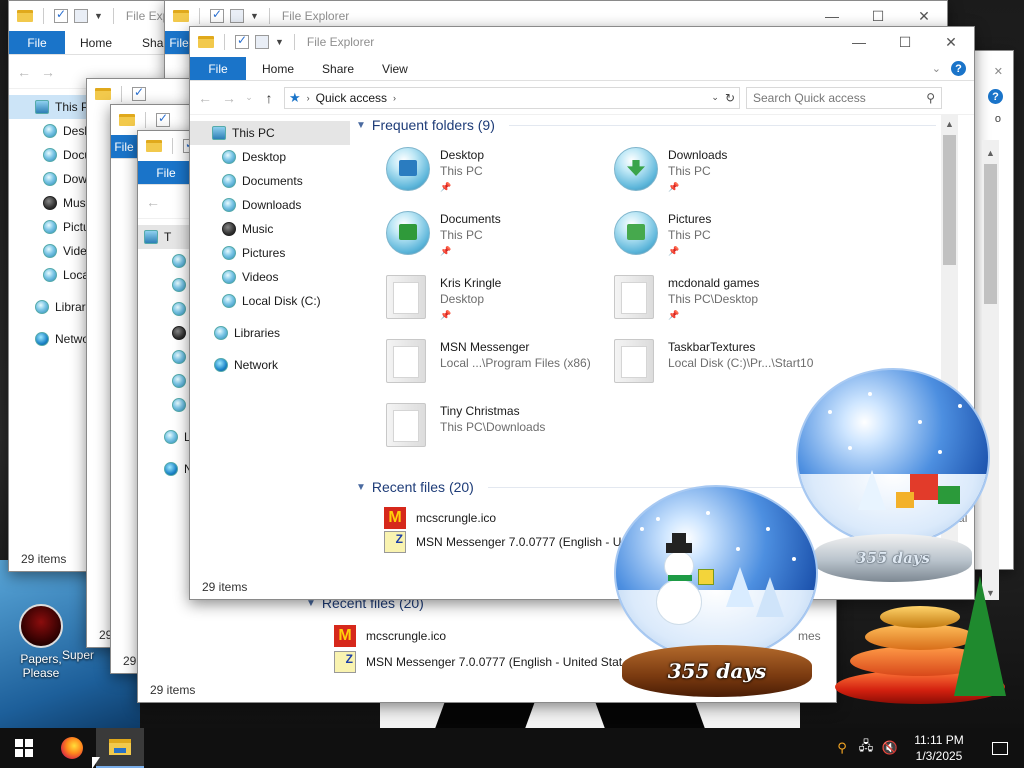  What do you see at coordinates (270, 365) in the screenshot?
I see `nav-network: Network` at bounding box center [270, 365].